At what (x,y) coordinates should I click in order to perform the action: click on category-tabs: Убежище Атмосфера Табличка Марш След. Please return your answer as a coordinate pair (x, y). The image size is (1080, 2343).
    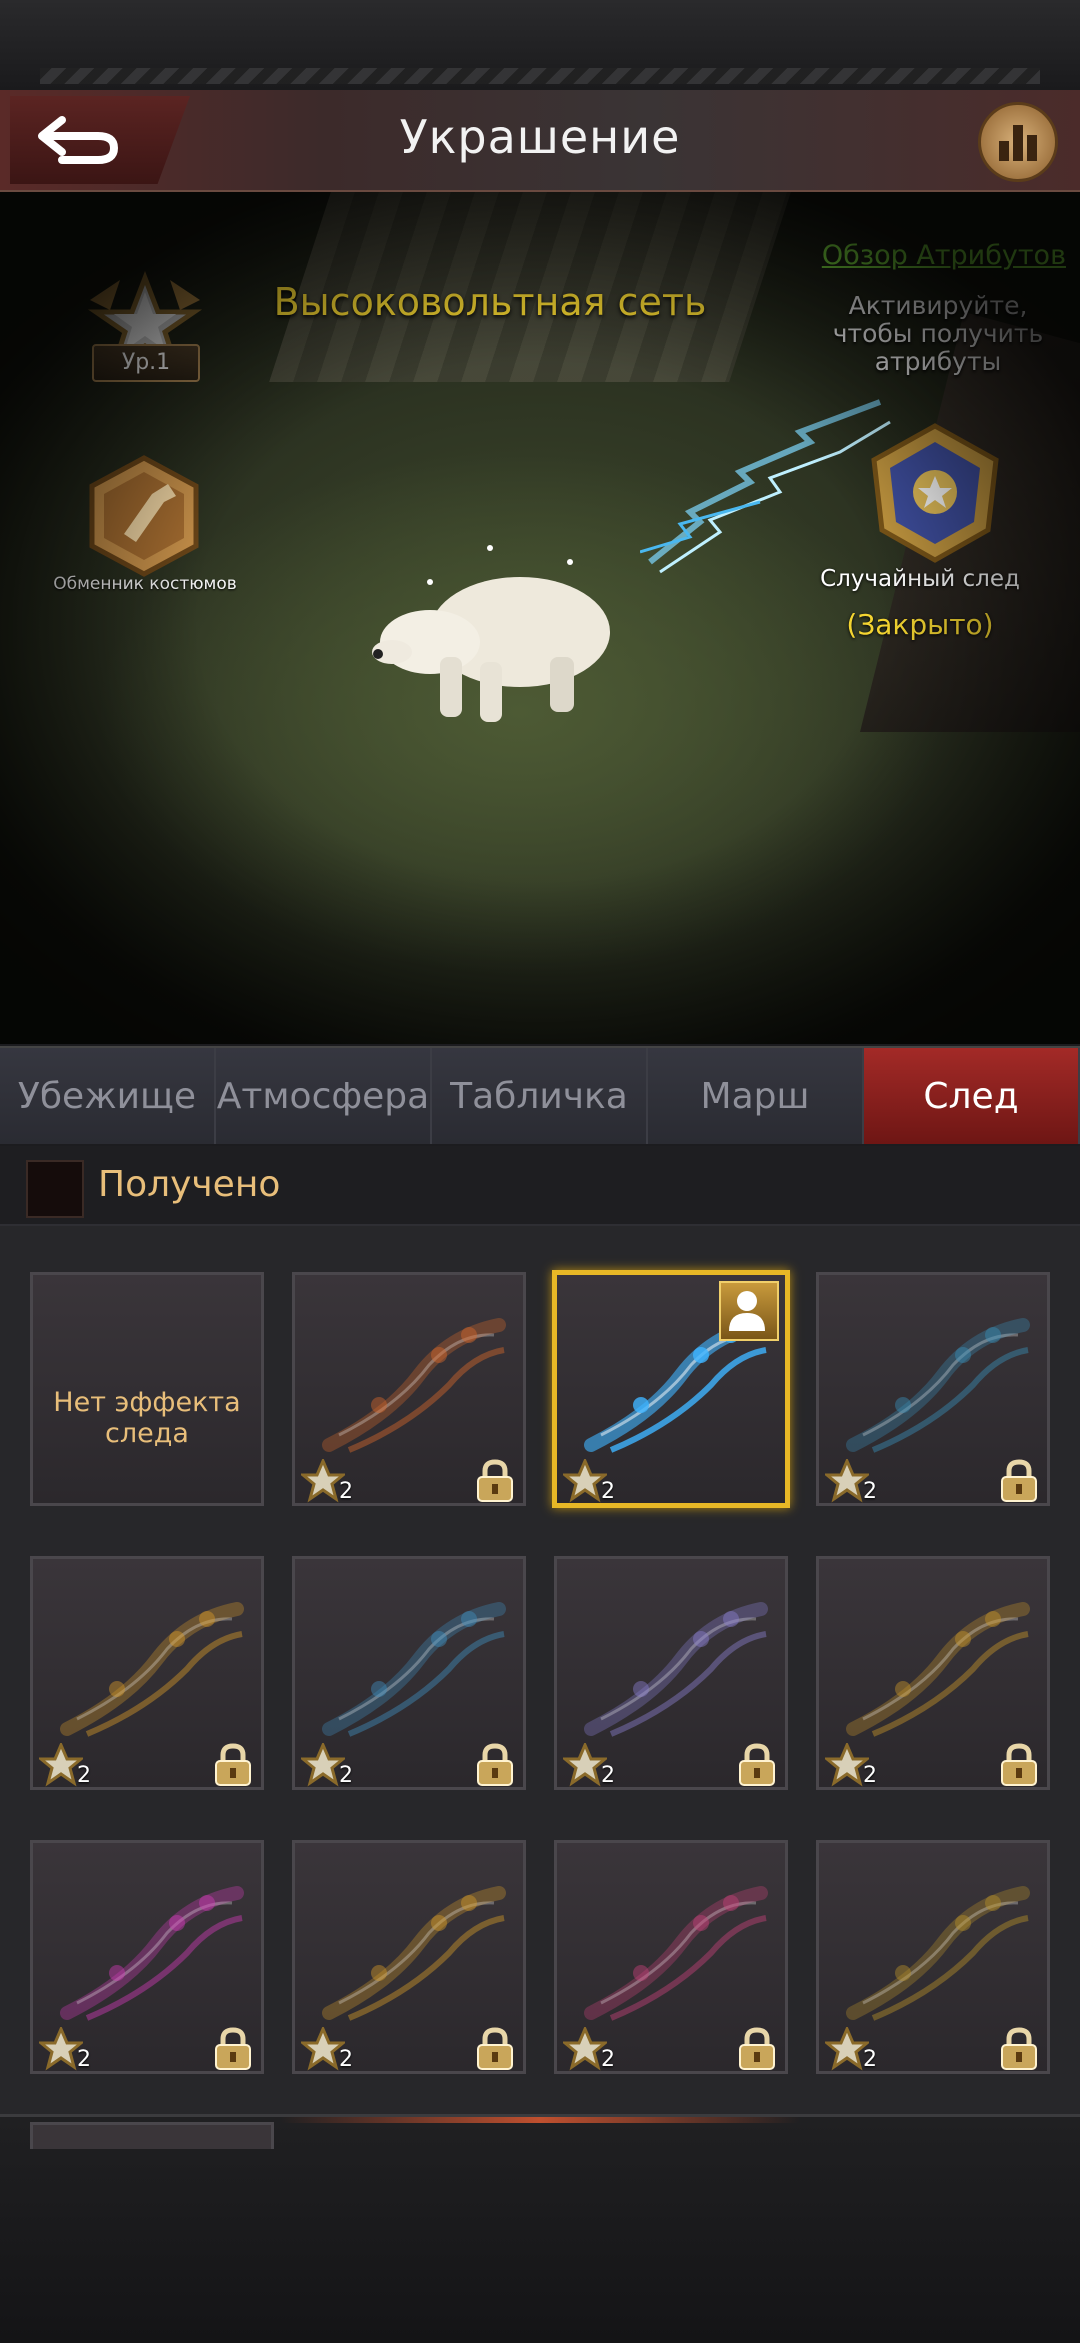
    Looking at the image, I should click on (540, 1095).